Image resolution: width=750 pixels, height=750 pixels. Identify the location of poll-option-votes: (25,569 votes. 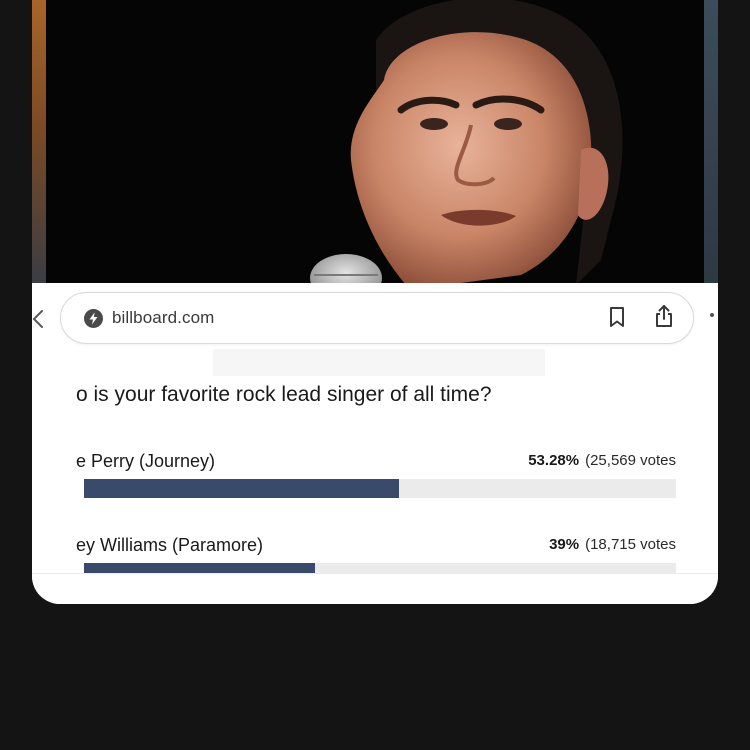
(630, 460).